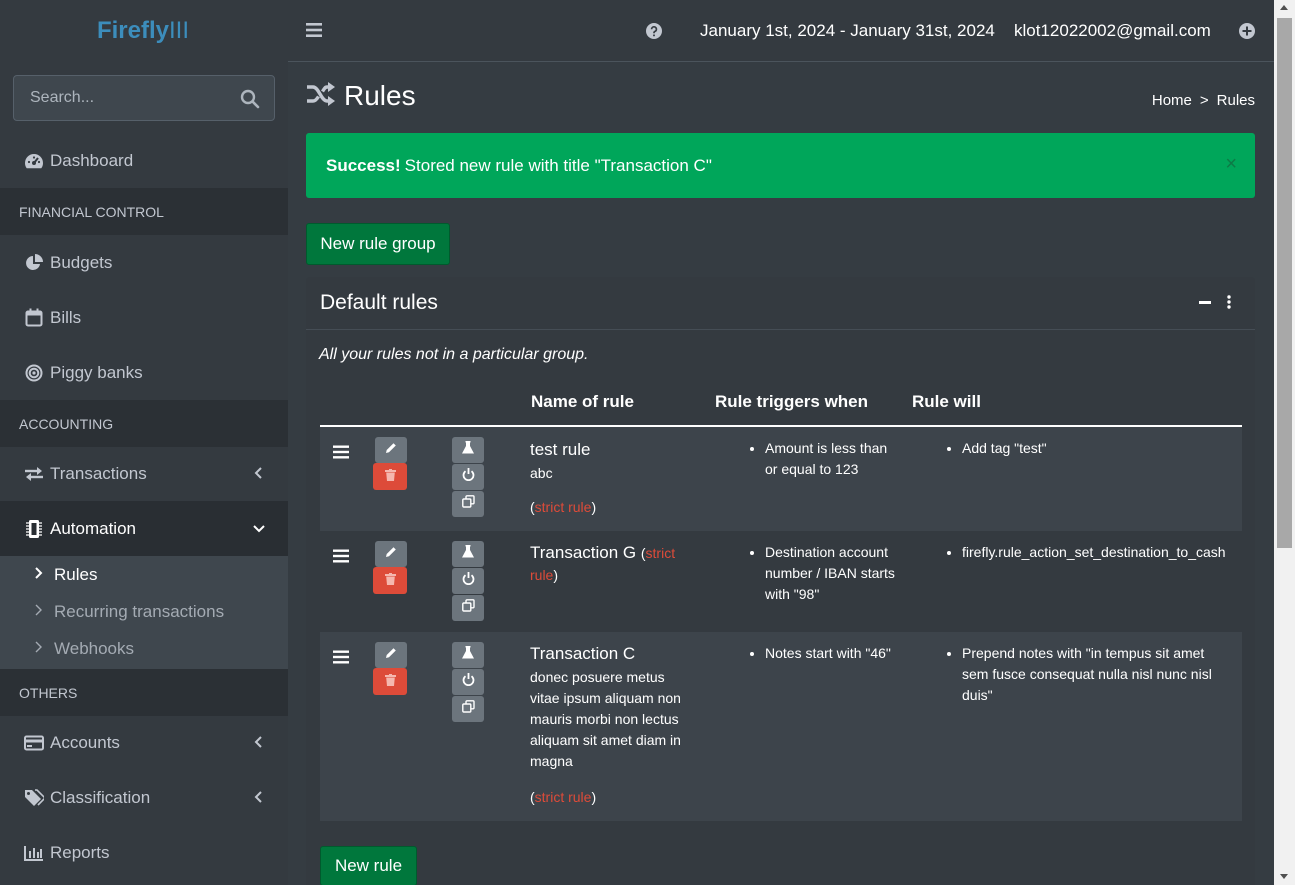 Image resolution: width=1295 pixels, height=885 pixels. I want to click on sidebar-item-transactions: Transactions, so click(144, 473).